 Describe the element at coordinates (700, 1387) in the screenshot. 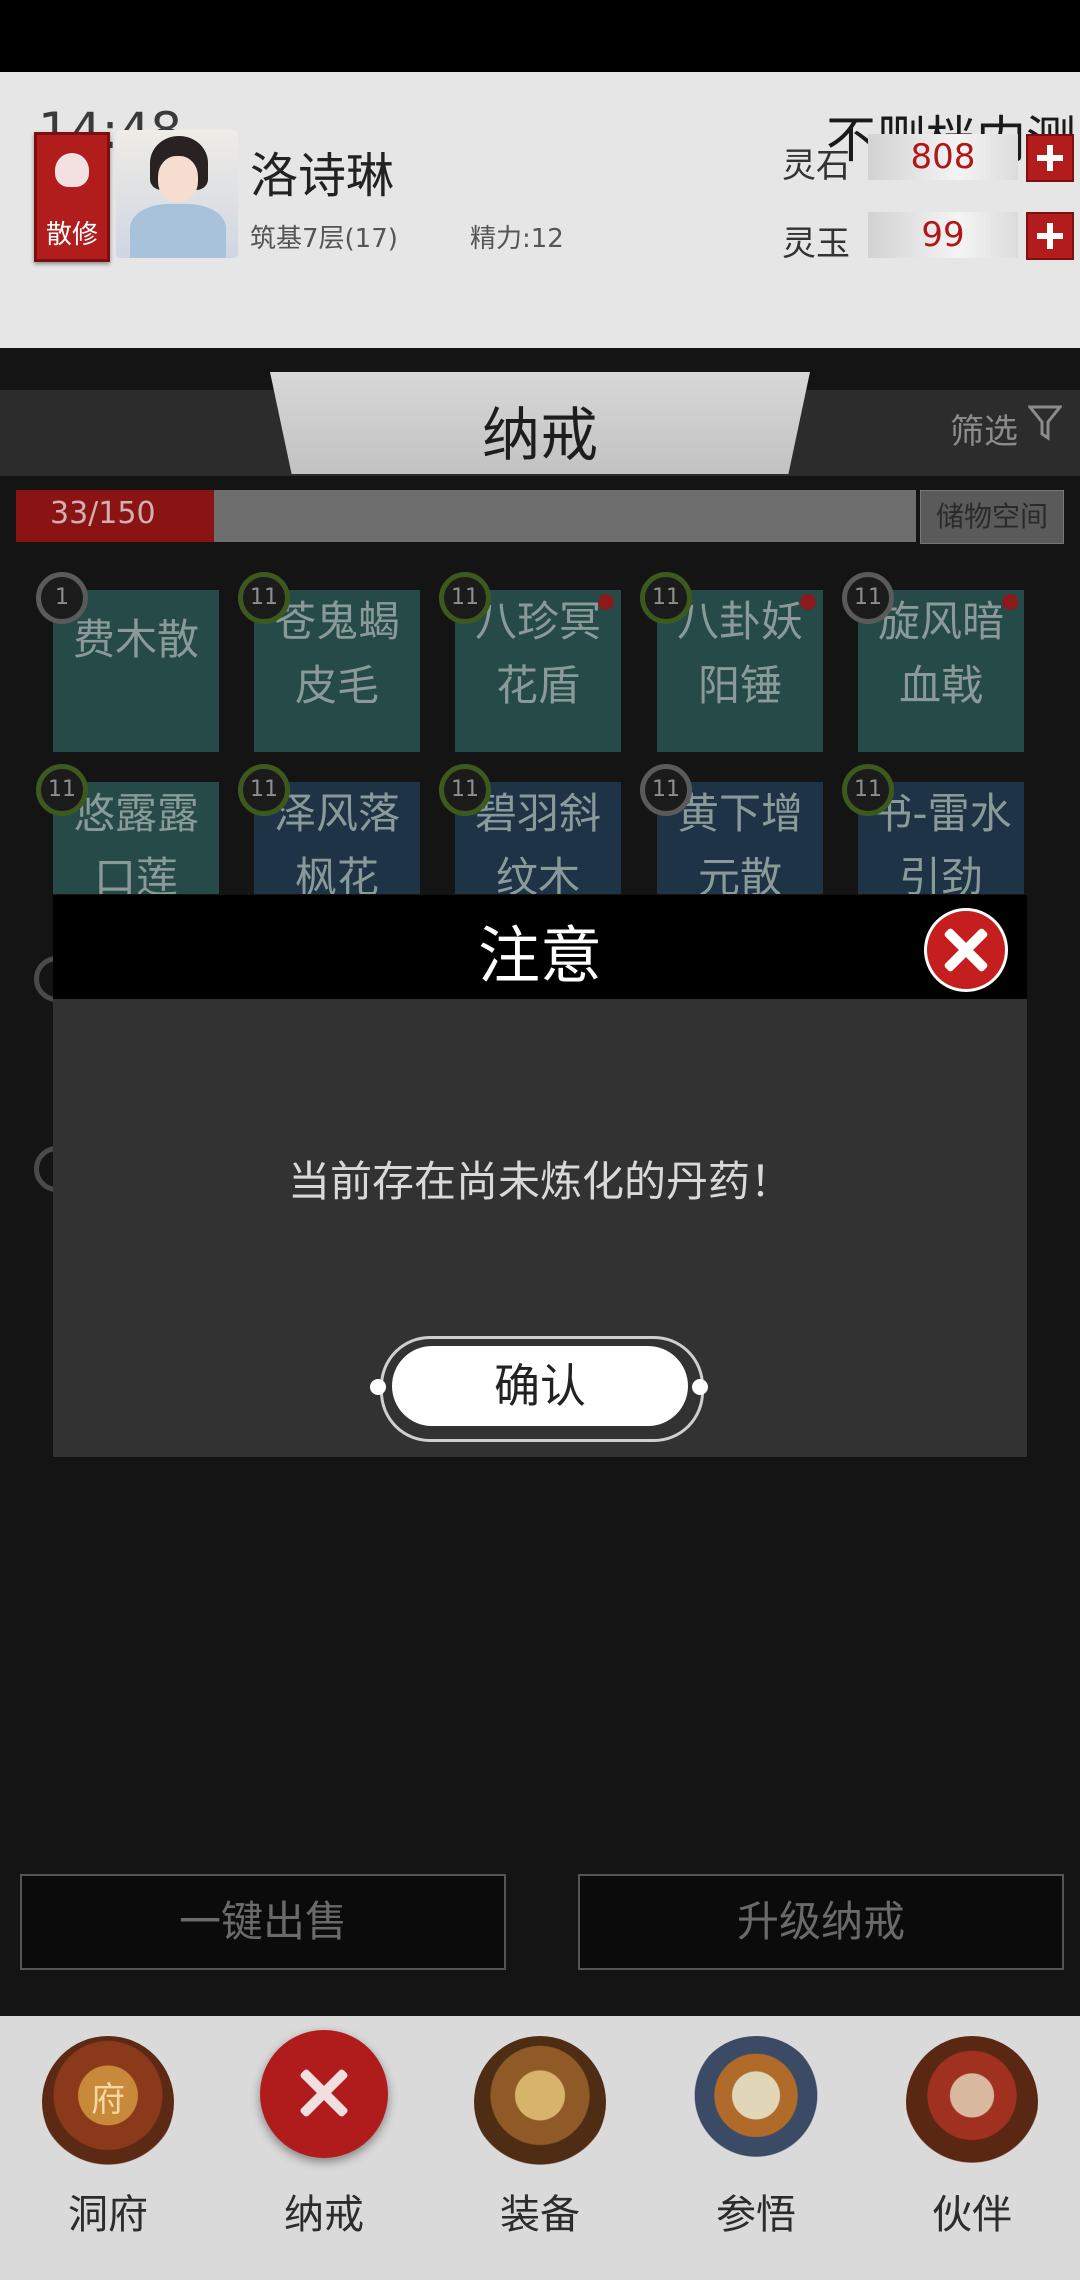

I see `button-knob-right` at that location.